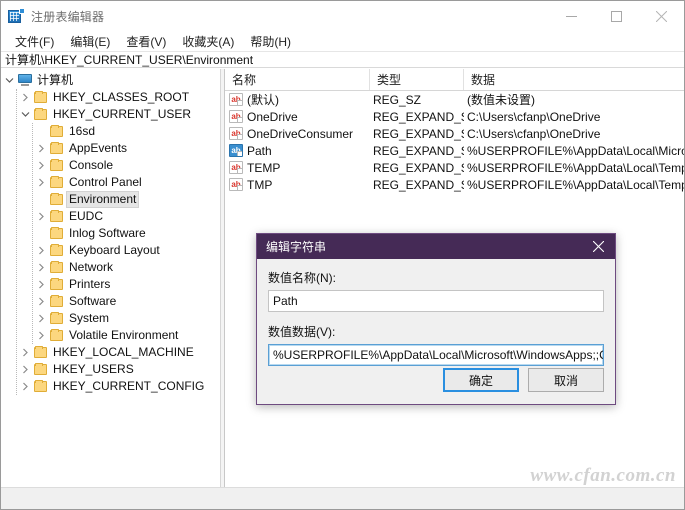 The image size is (685, 510). I want to click on cell-data: C:\Users\cfanp\OneDrive, so click(534, 116).